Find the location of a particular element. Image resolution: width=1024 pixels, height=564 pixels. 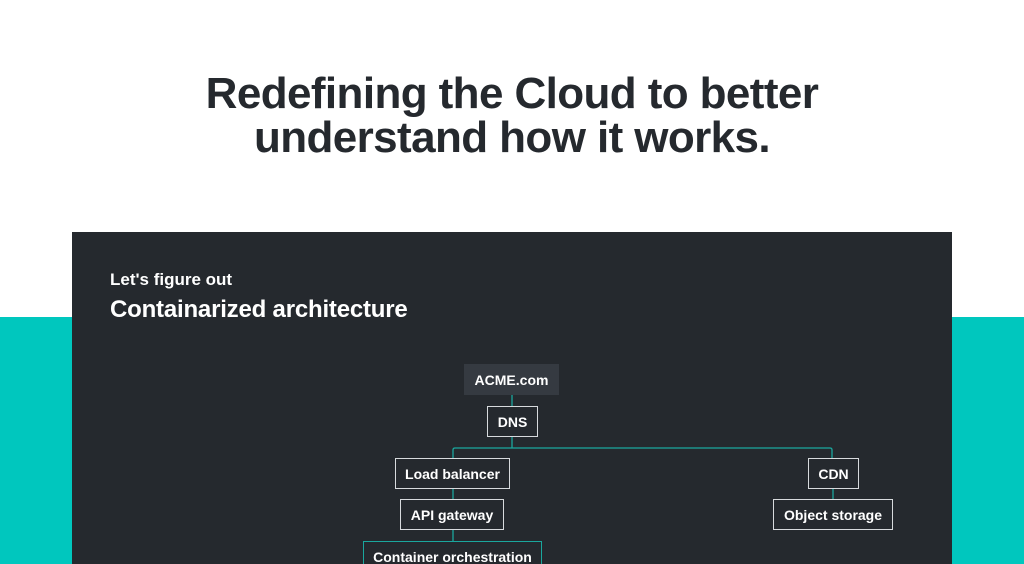

connector-branch is located at coordinates (642, 452).